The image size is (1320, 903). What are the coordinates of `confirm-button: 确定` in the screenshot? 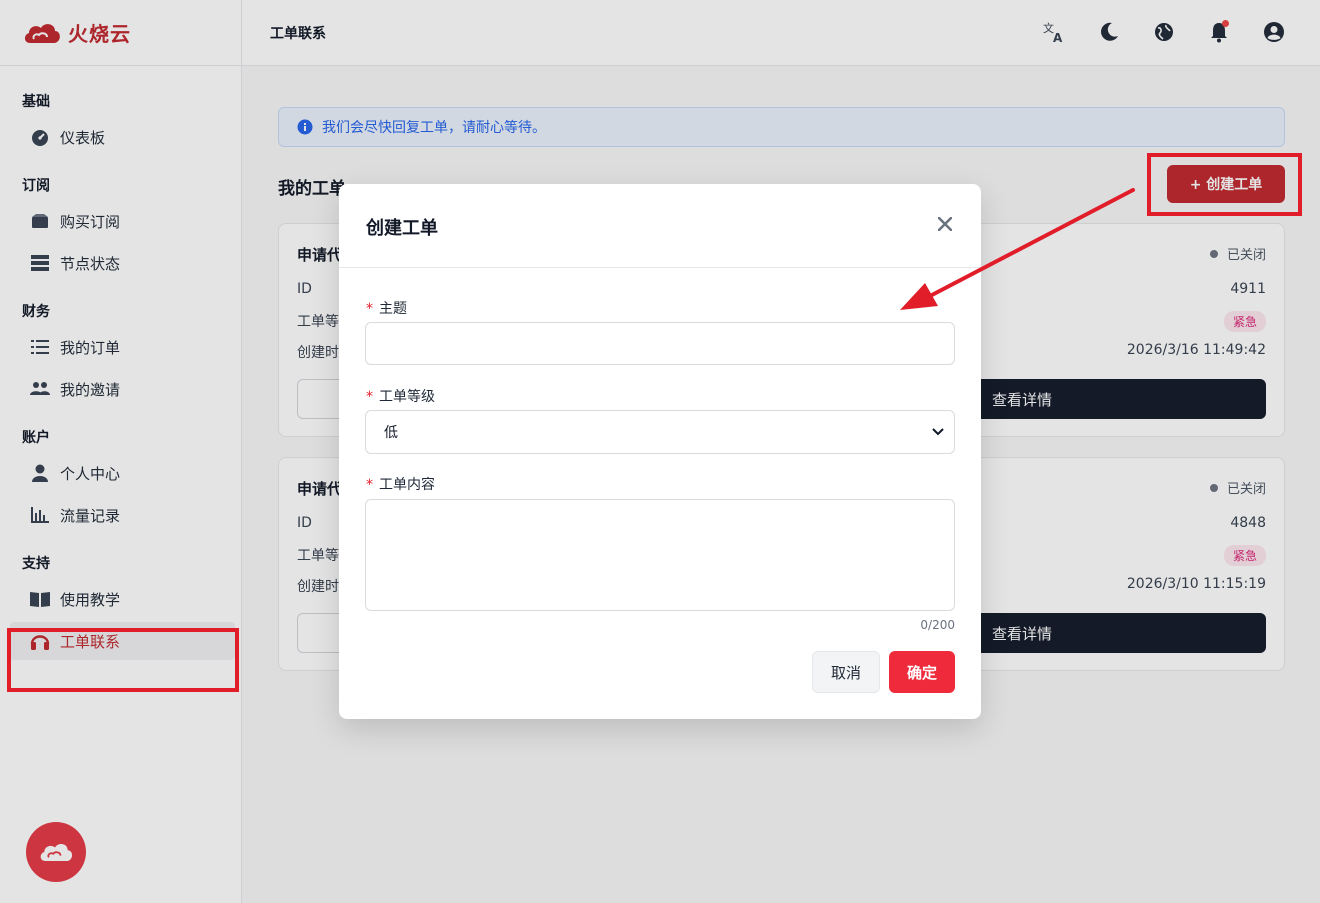 It's located at (922, 672).